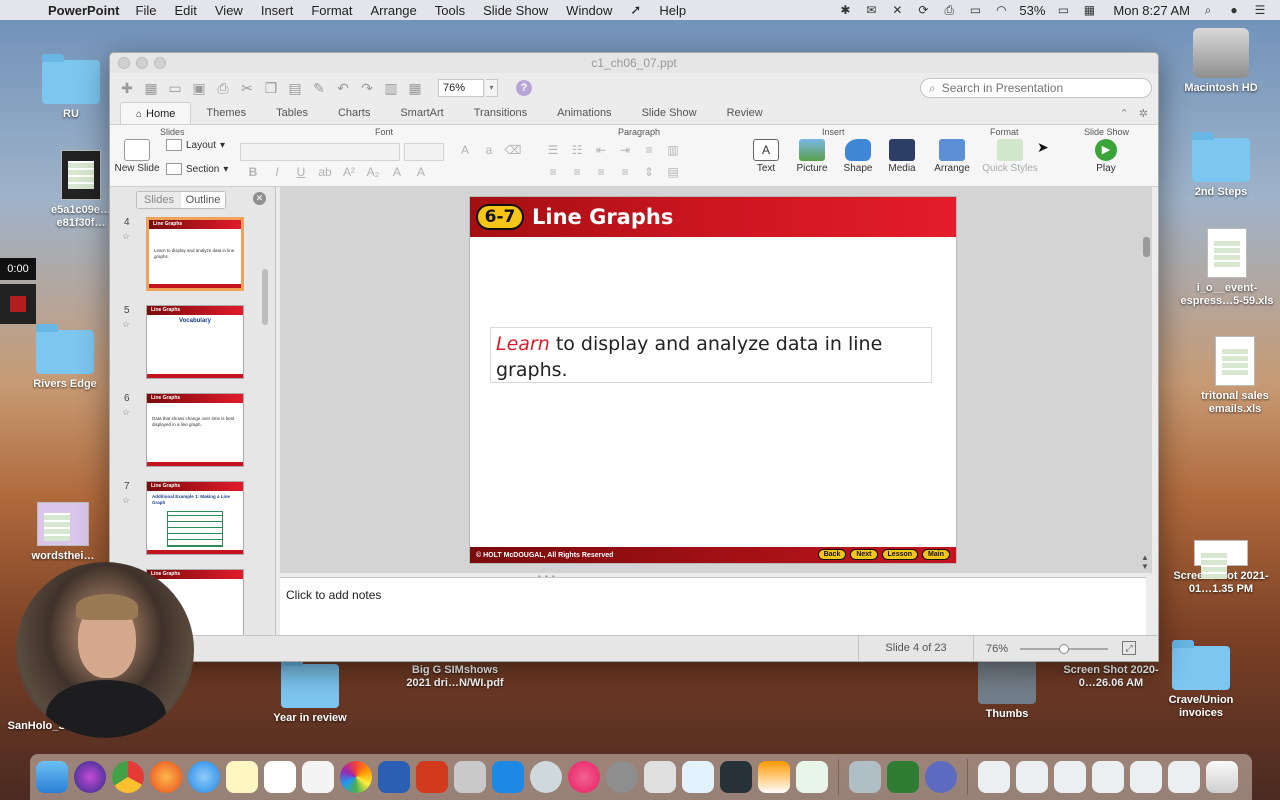 The image size is (1280, 800). Describe the element at coordinates (242, 777) in the screenshot. I see `notes-icon` at that location.